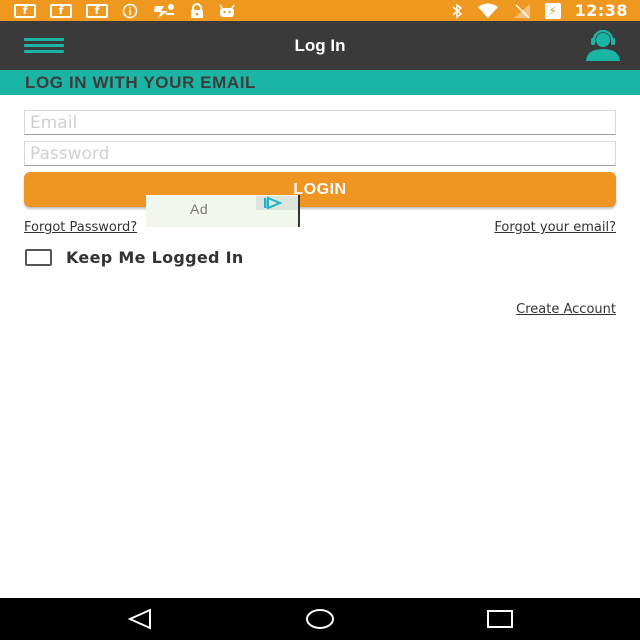 This screenshot has height=640, width=640. Describe the element at coordinates (566, 309) in the screenshot. I see `create-account-link: Create Account` at that location.